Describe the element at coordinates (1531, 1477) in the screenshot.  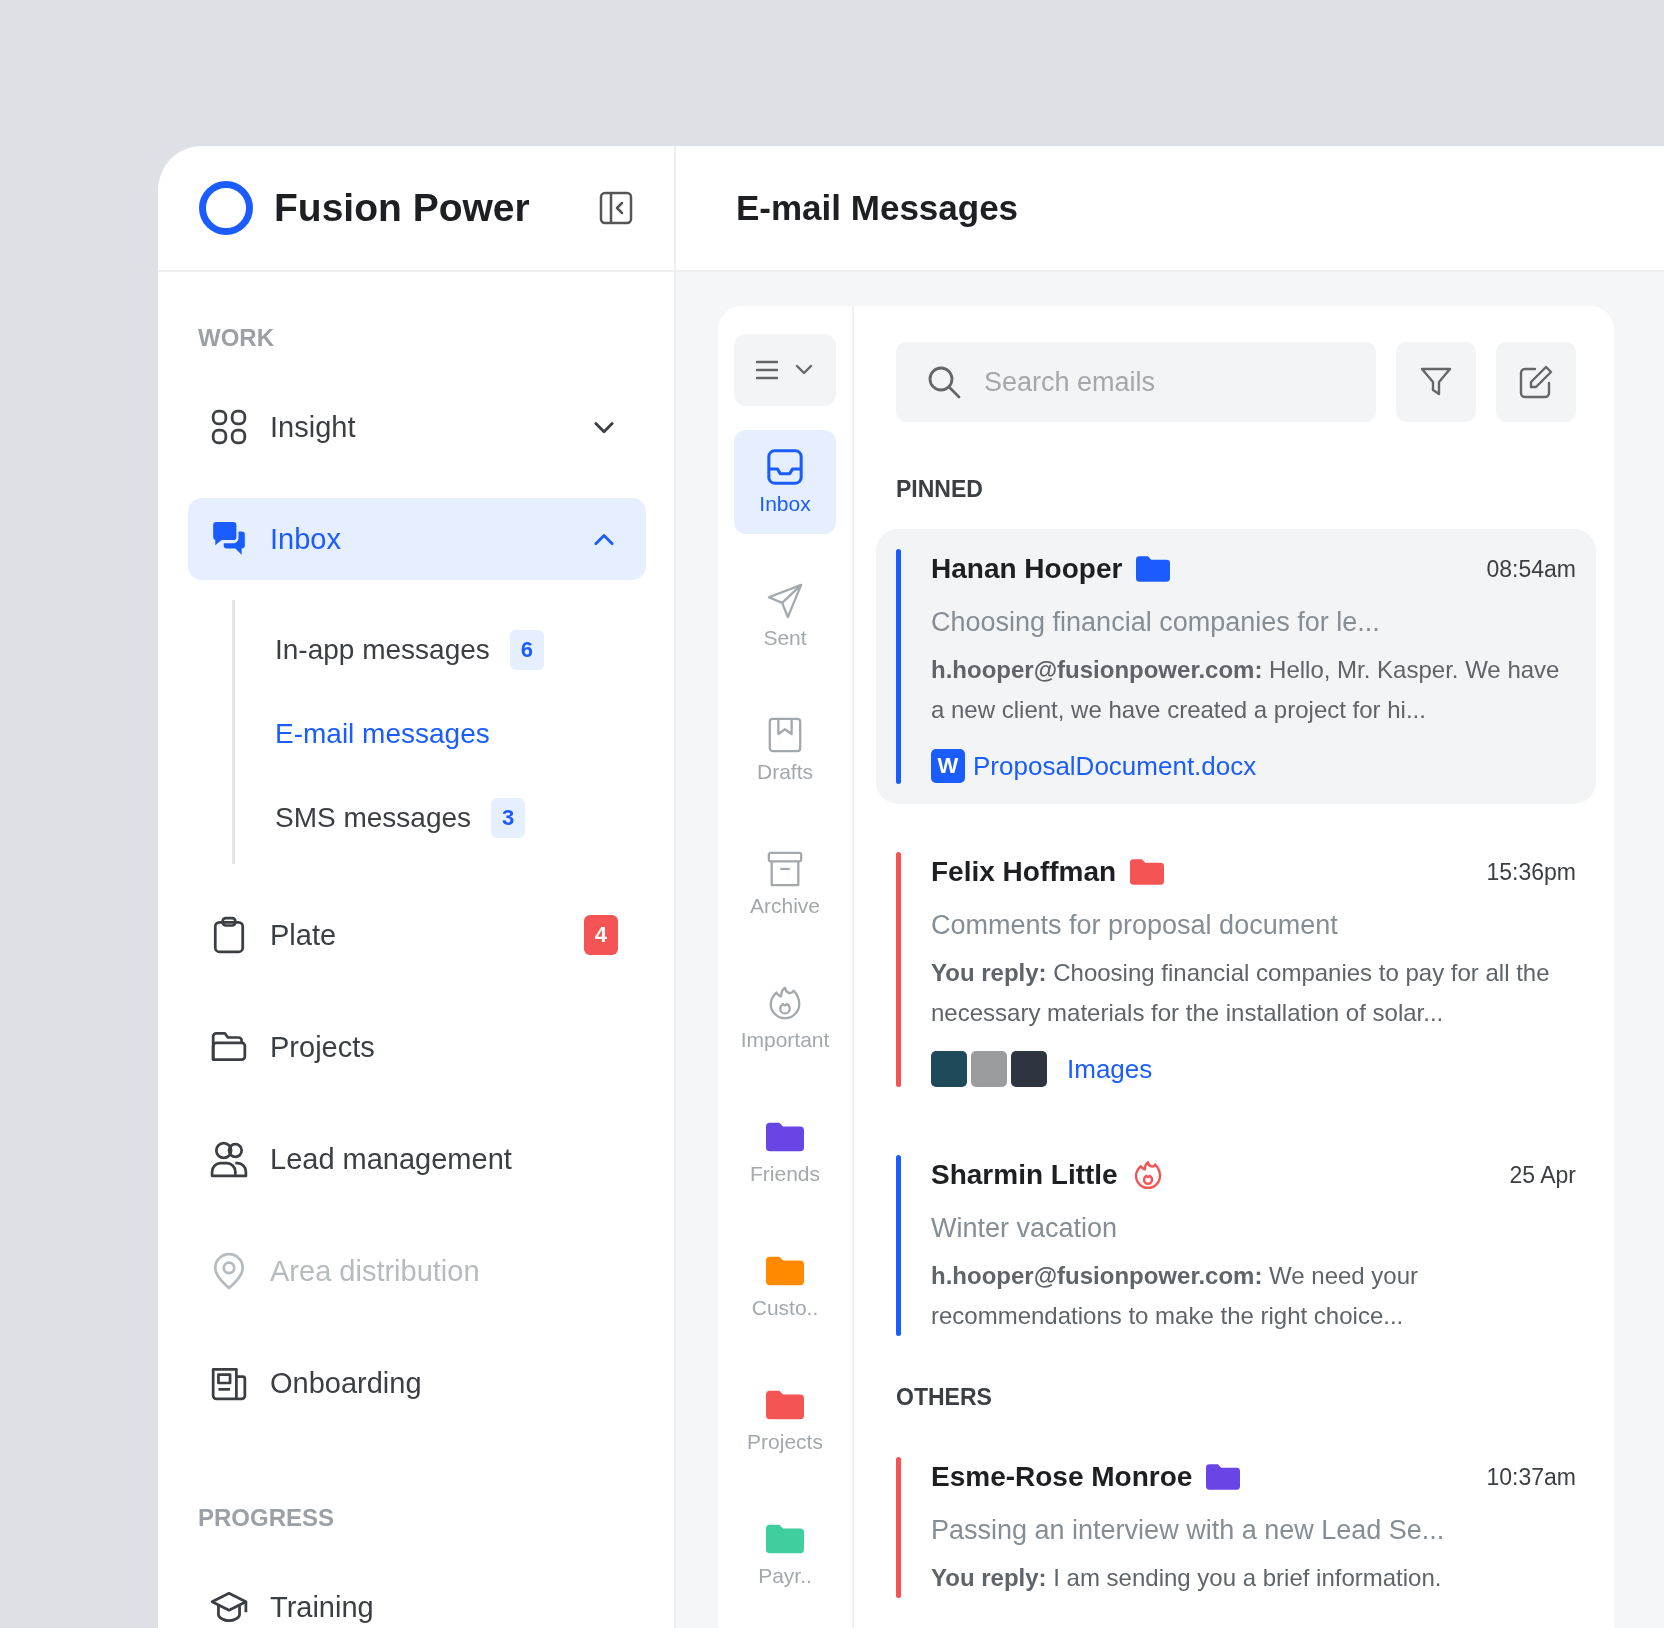
I see `timestamp: 10:37am` at that location.